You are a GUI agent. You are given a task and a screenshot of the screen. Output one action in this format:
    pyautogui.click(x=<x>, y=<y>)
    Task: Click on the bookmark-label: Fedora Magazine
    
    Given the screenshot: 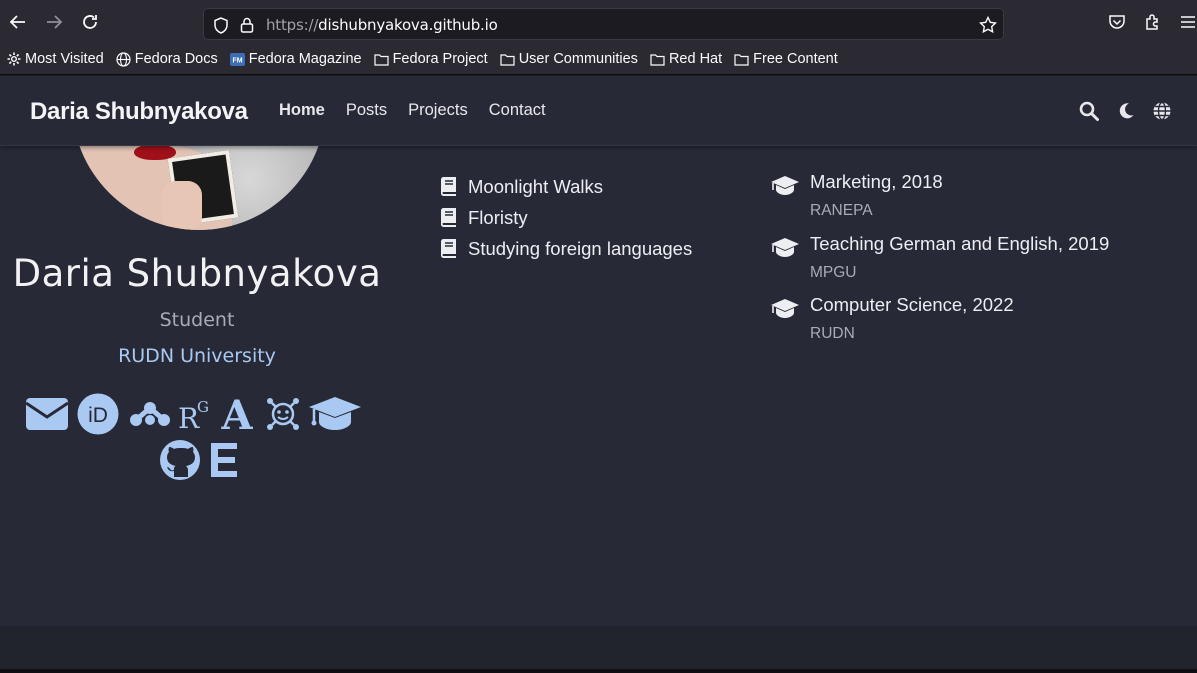 What is the action you would take?
    pyautogui.click(x=305, y=59)
    